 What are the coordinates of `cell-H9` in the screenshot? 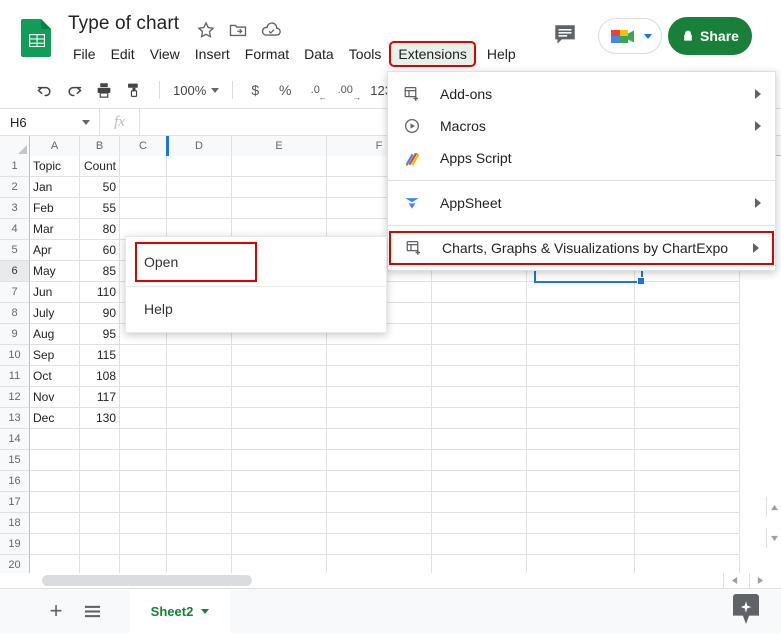 It's located at (581, 334).